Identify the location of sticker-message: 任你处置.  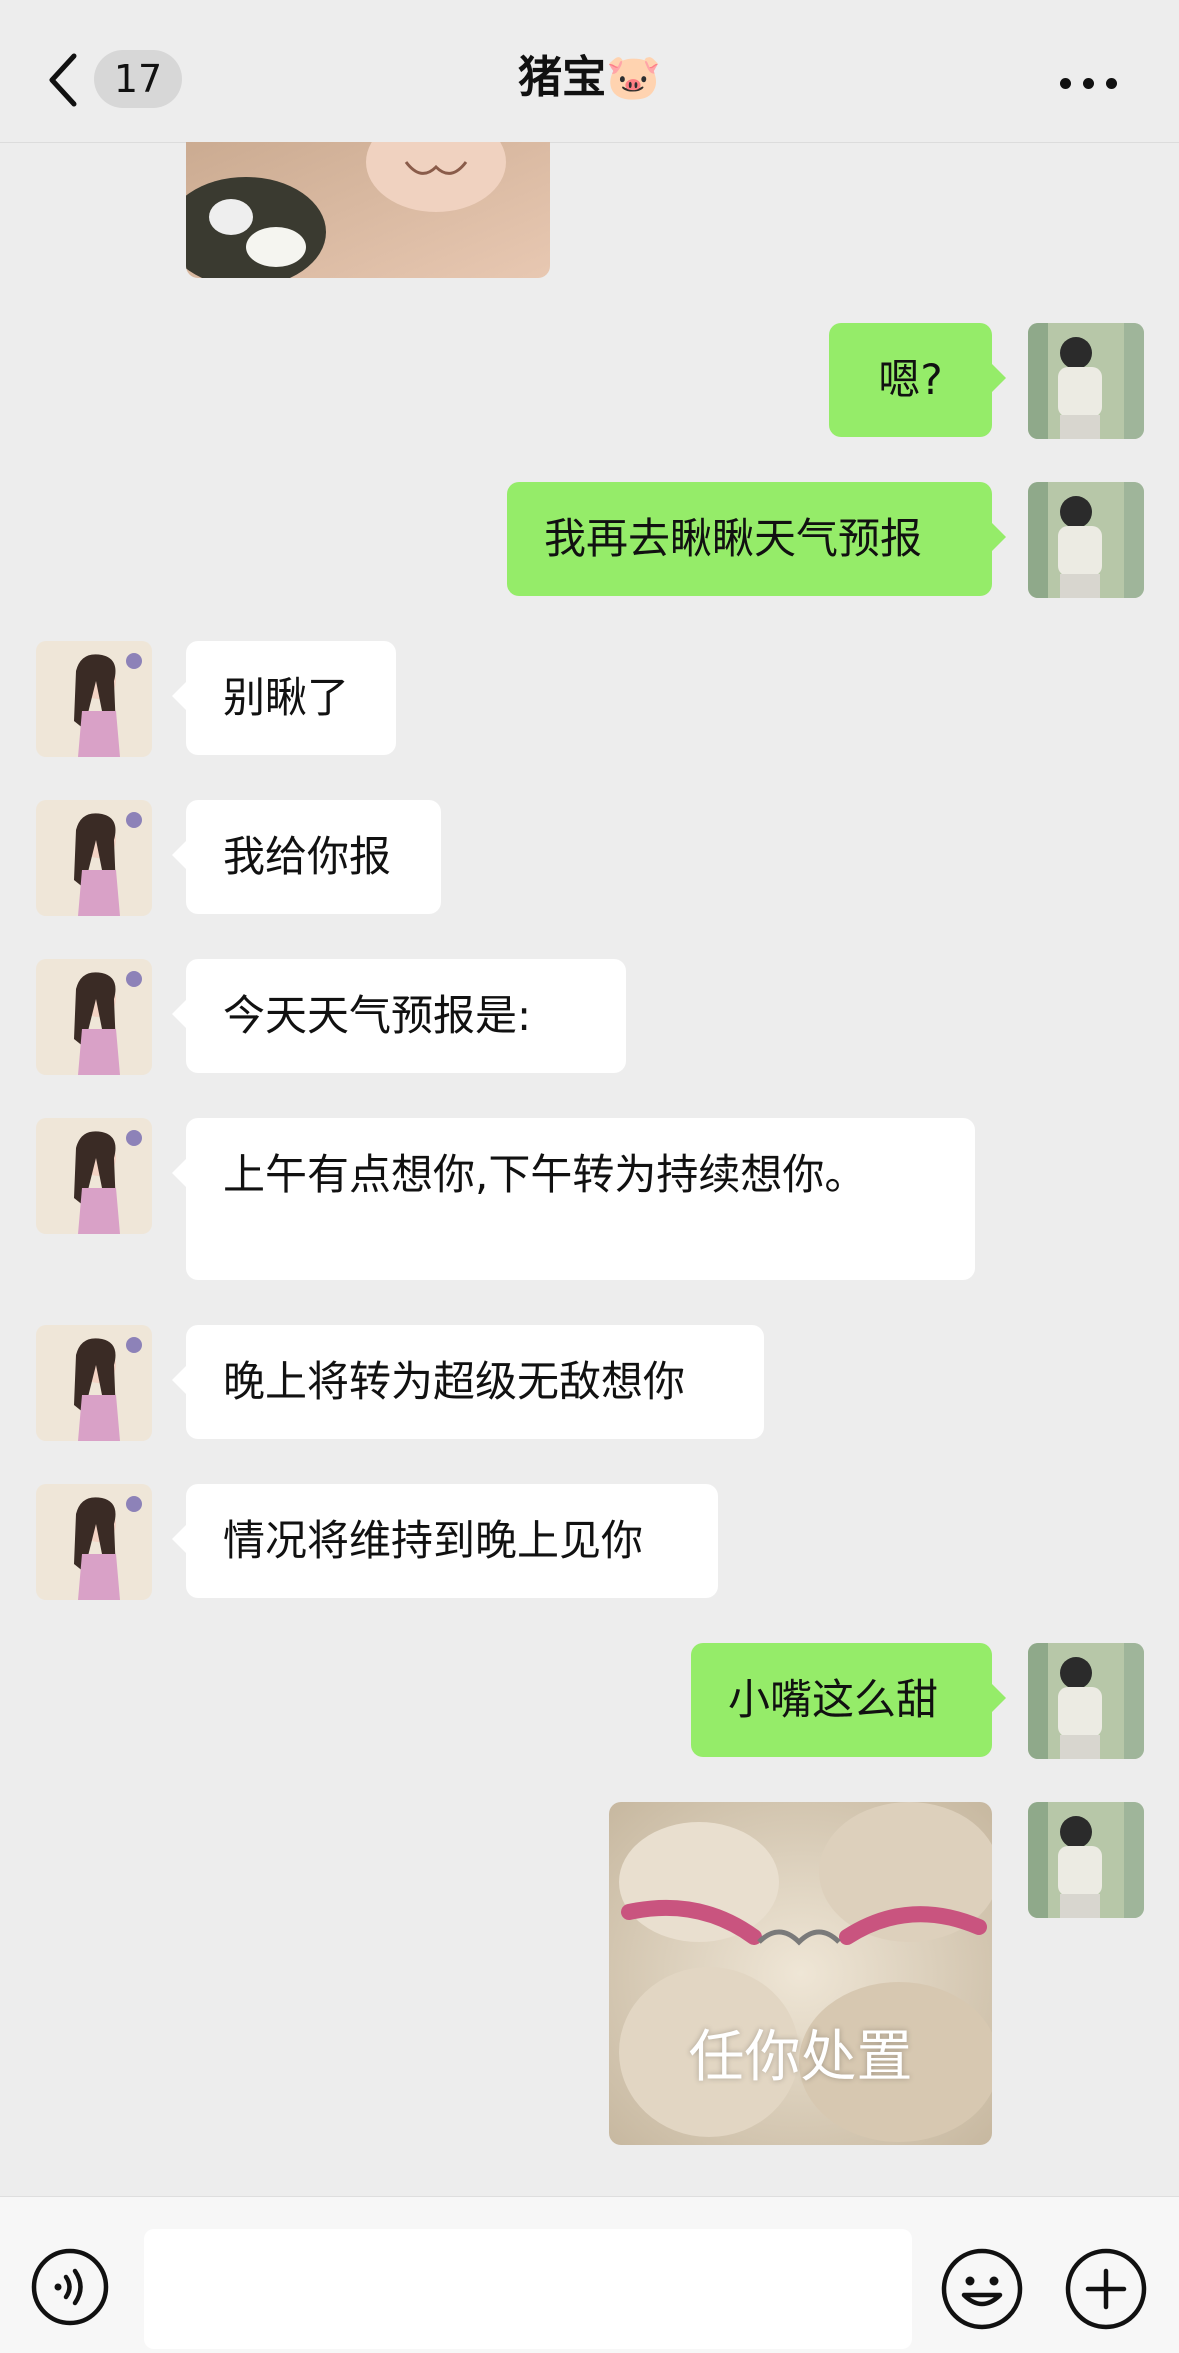
(800, 1973).